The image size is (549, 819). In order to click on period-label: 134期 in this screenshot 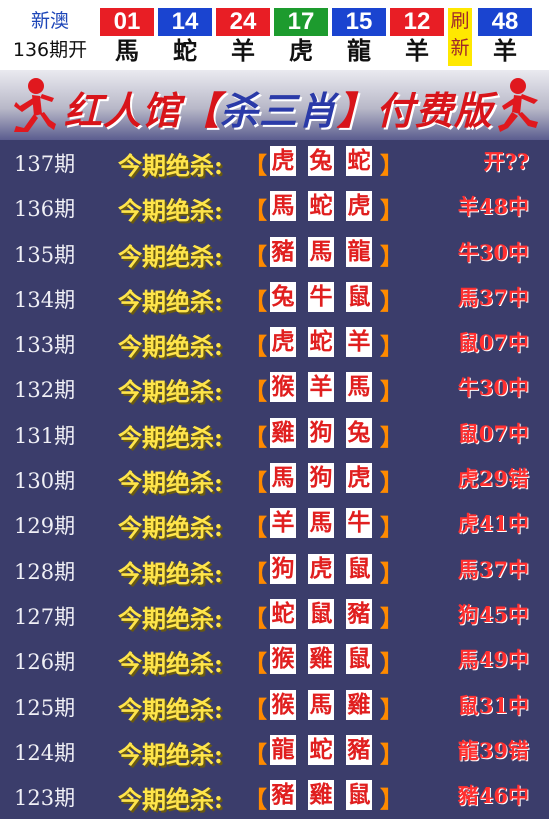, I will do `click(45, 299)`.